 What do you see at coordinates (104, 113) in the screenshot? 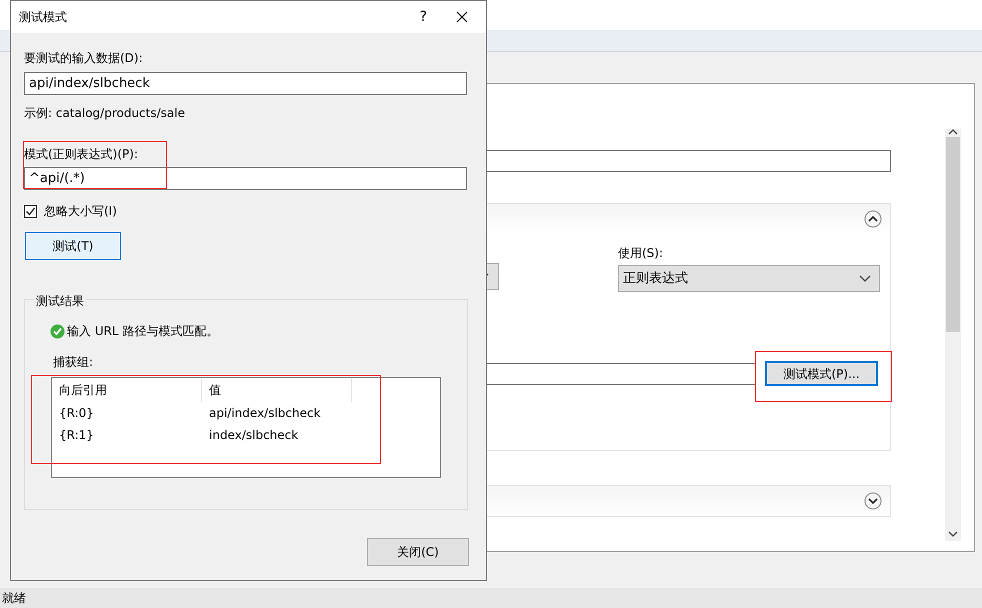
I see `example-text: 示例: catalog/products/sale` at bounding box center [104, 113].